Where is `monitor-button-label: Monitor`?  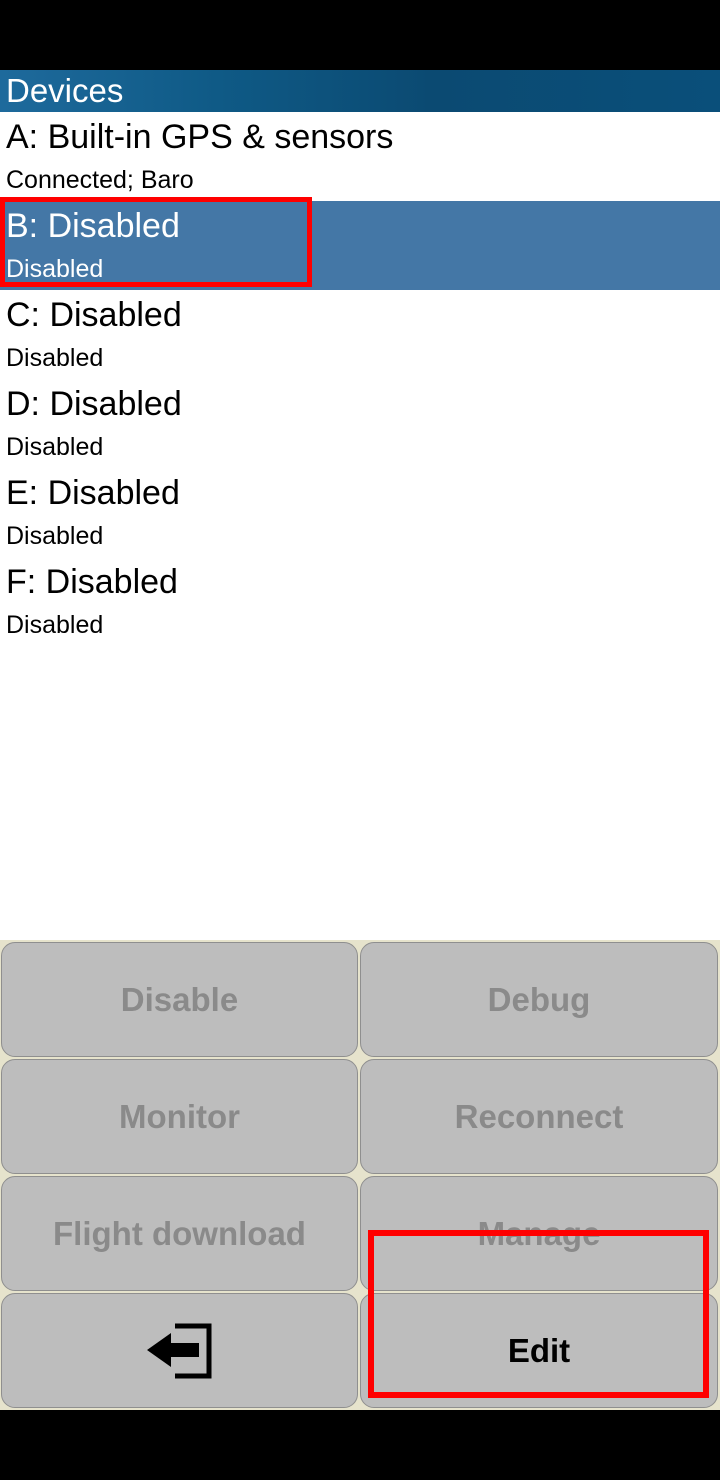
monitor-button-label: Monitor is located at coordinates (179, 1116).